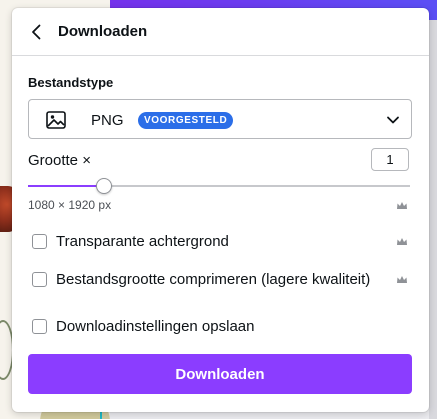 The height and width of the screenshot is (419, 437). I want to click on file-type-select: PNG VOORGESTELD, so click(220, 119).